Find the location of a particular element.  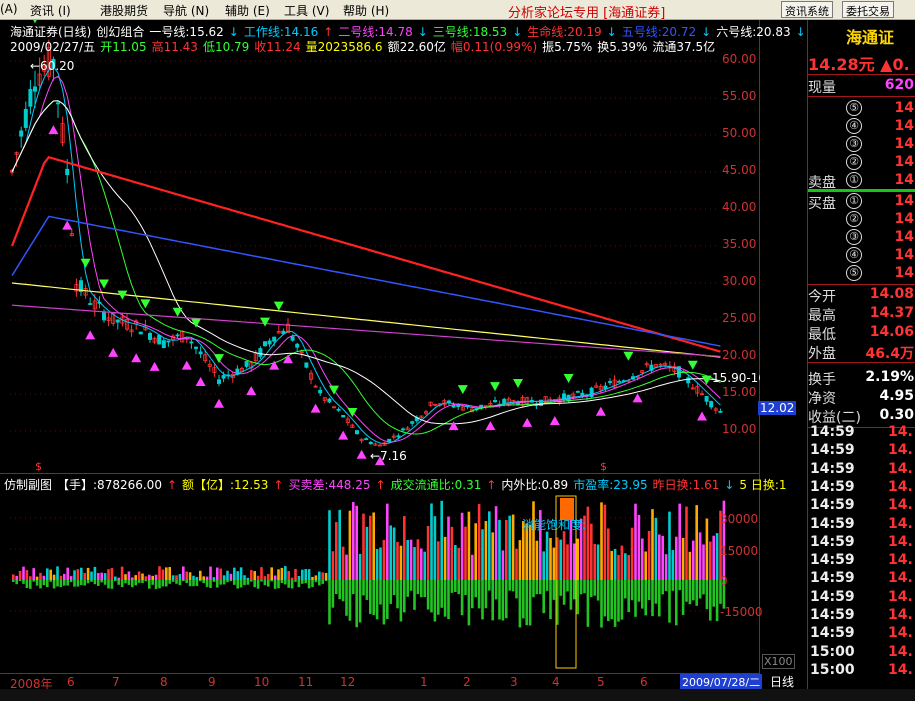

trade-order-button: 委托交易 is located at coordinates (868, 9).